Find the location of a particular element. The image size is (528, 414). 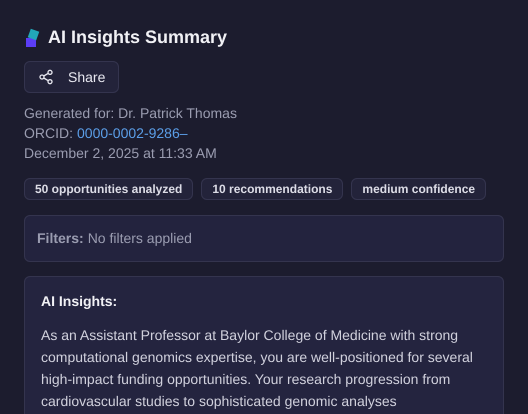

stat-badge: medium confidence is located at coordinates (418, 189).